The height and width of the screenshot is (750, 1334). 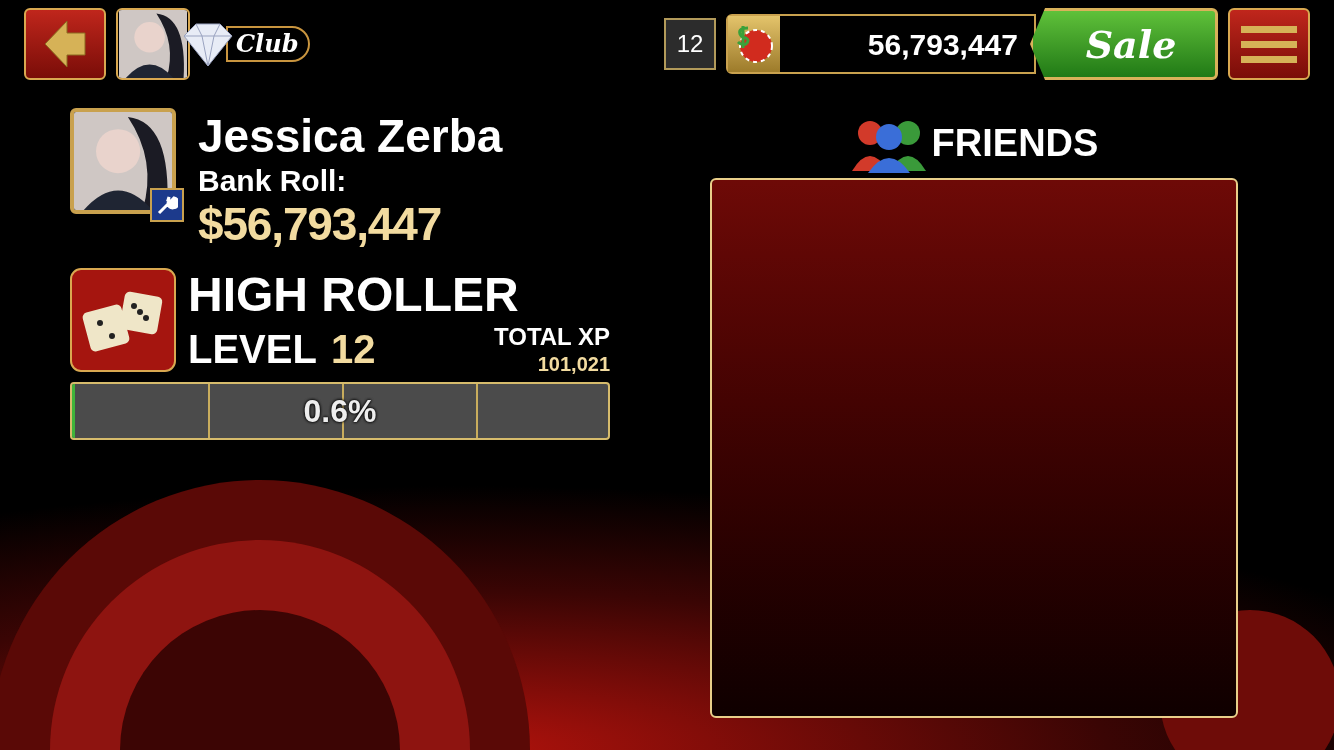 I want to click on chips-amount: 56,793,447, so click(x=942, y=44).